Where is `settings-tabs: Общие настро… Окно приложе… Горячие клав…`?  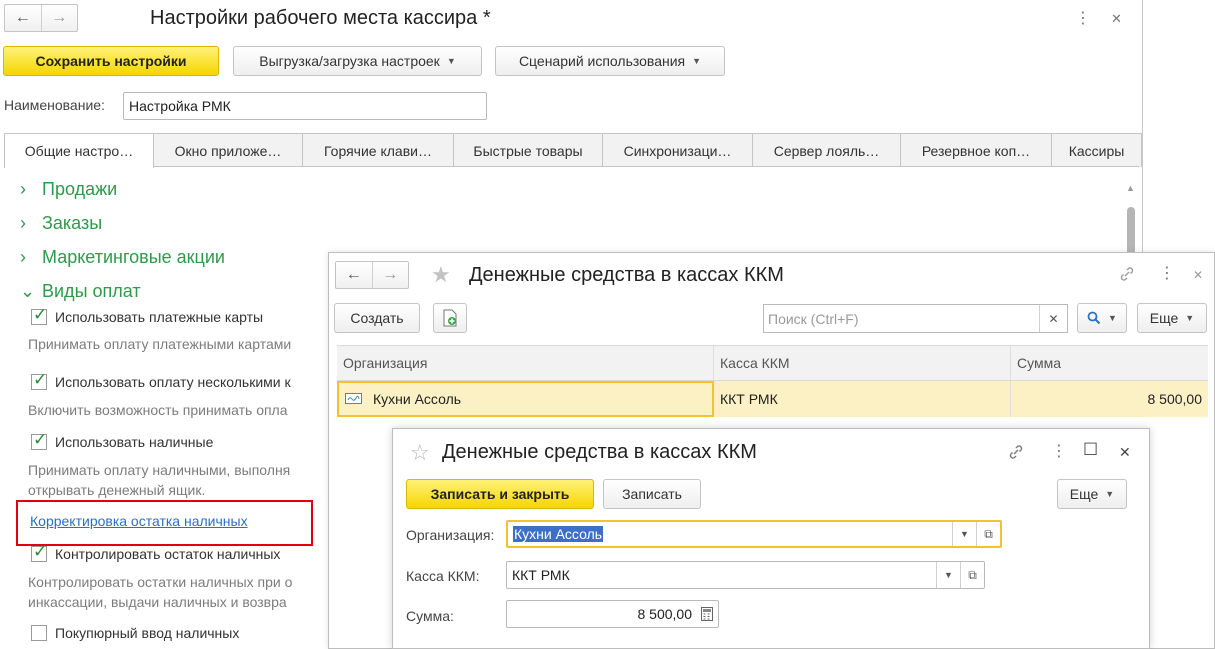 settings-tabs: Общие настро… Окно приложе… Горячие клав… is located at coordinates (573, 150).